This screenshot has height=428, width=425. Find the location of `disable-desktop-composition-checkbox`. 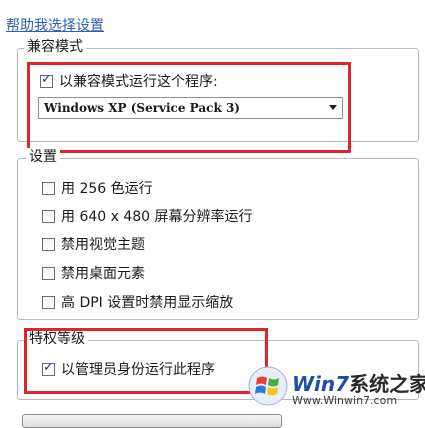

disable-desktop-composition-checkbox is located at coordinates (48, 273).